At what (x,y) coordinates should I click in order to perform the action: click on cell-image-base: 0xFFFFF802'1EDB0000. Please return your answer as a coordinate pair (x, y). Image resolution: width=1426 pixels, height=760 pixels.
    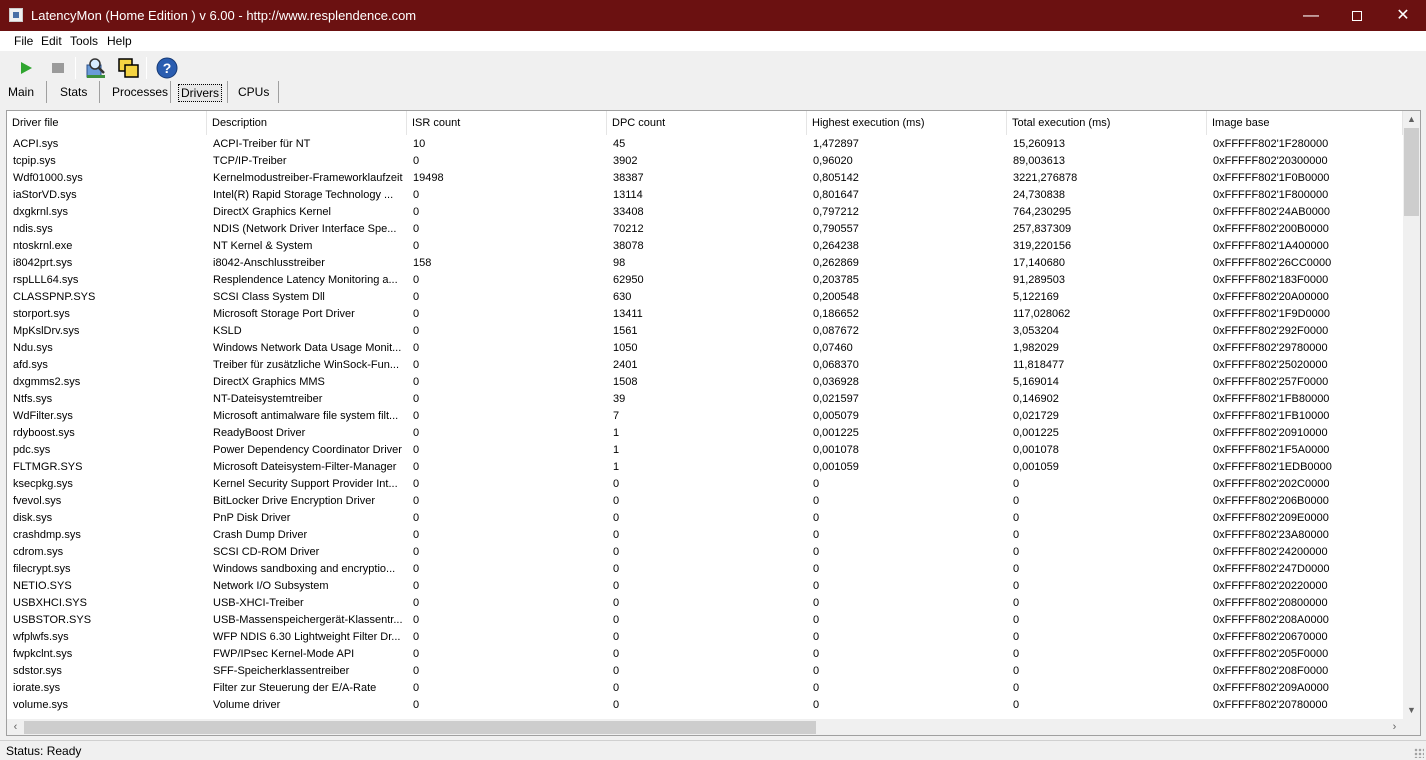
    Looking at the image, I should click on (1272, 467).